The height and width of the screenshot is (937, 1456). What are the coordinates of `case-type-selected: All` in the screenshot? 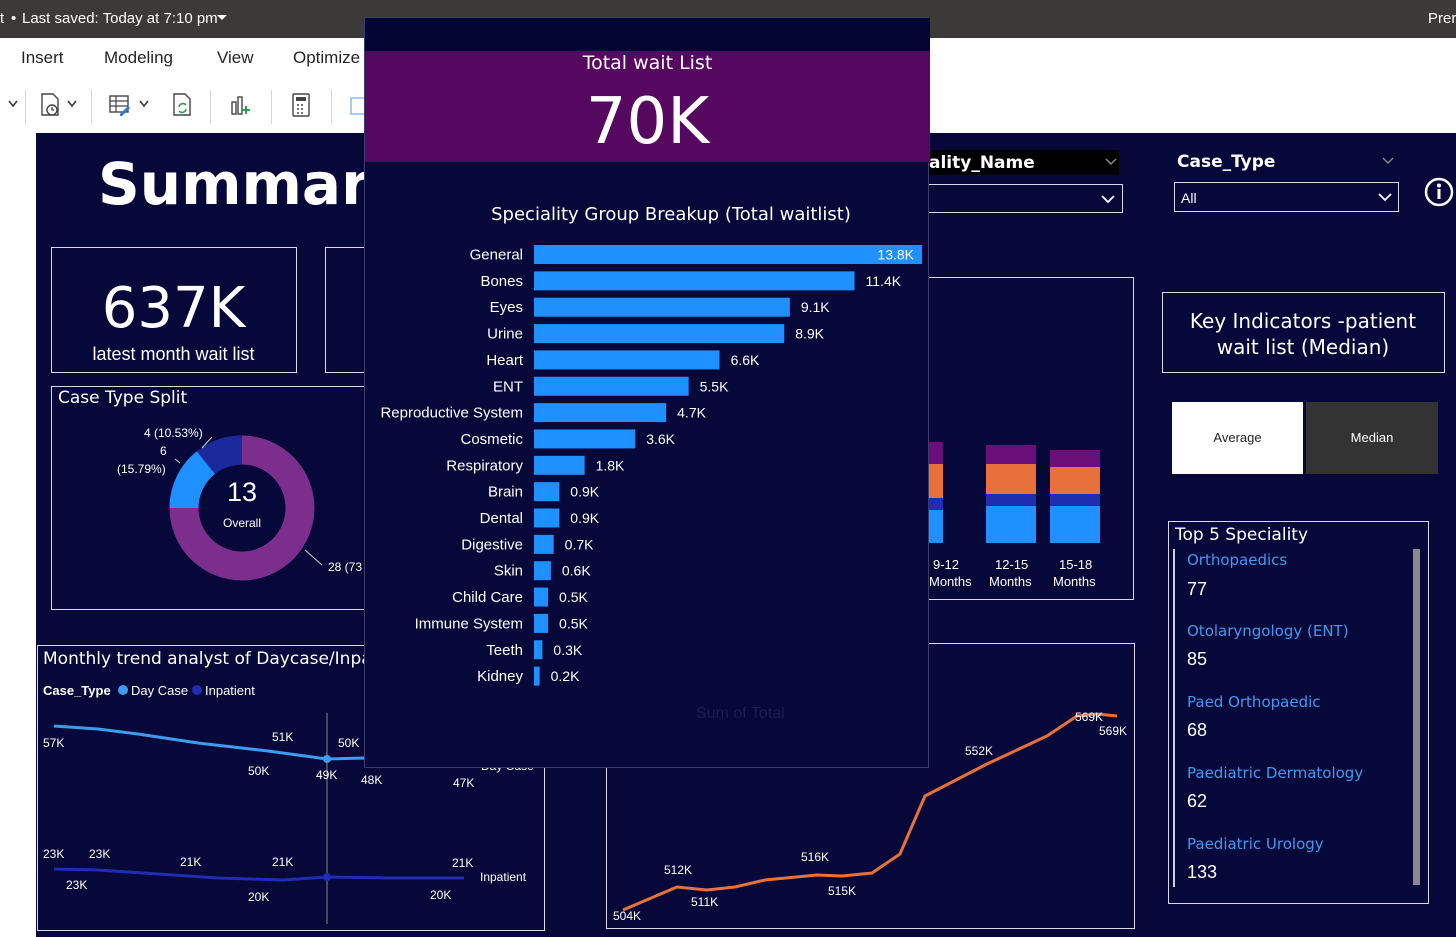 It's located at (1189, 198).